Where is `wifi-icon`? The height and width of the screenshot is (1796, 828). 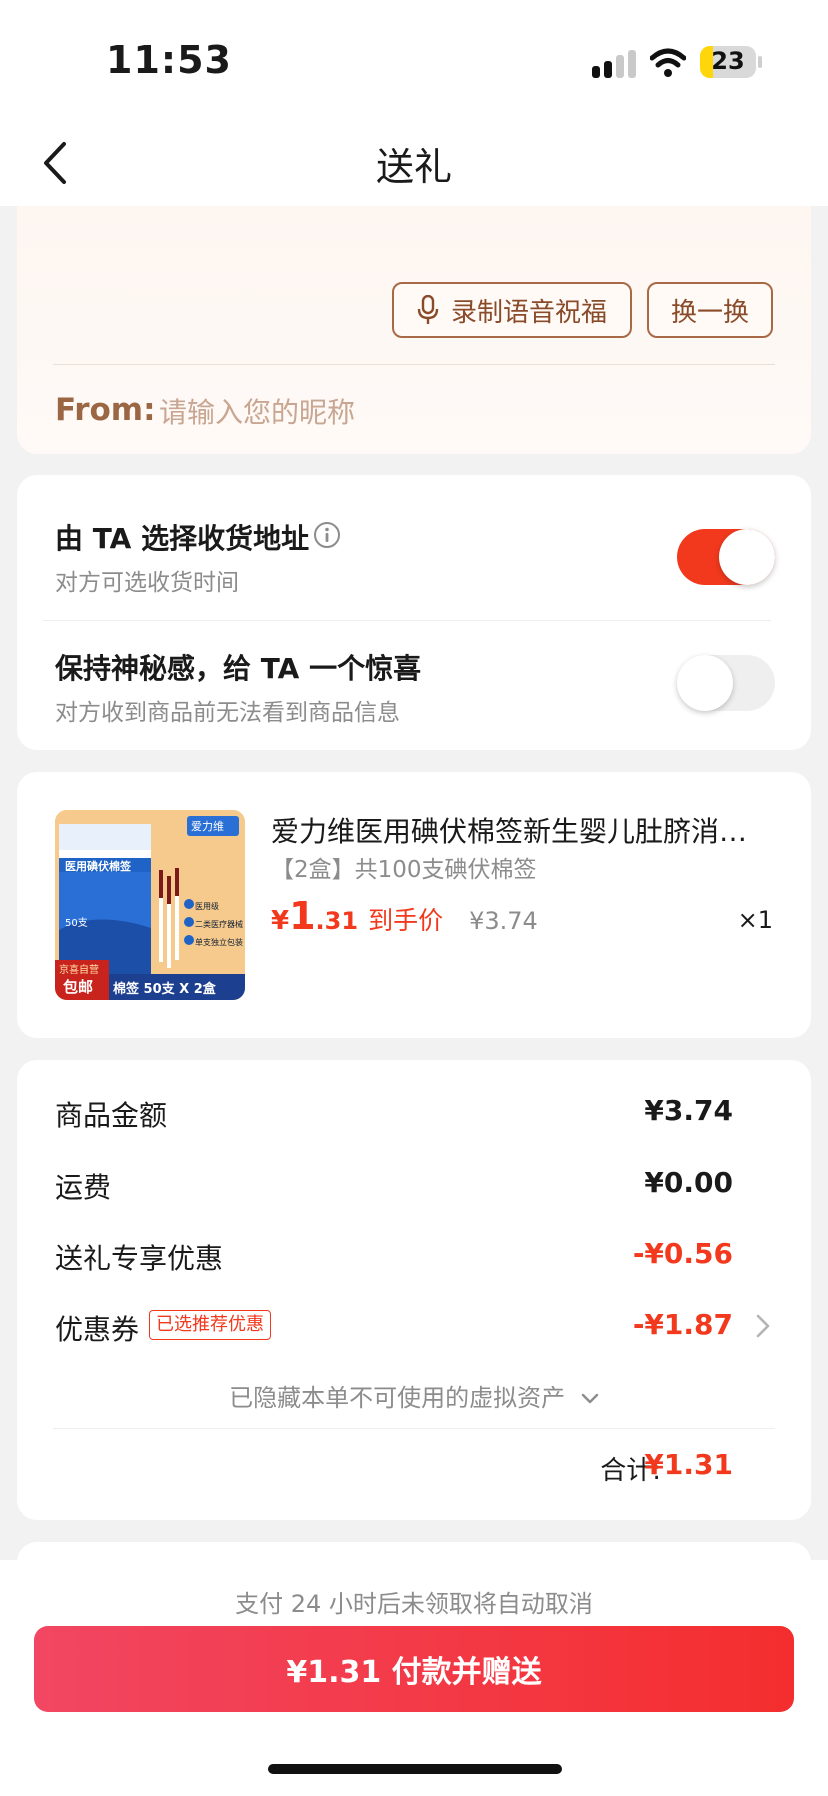 wifi-icon is located at coordinates (668, 62).